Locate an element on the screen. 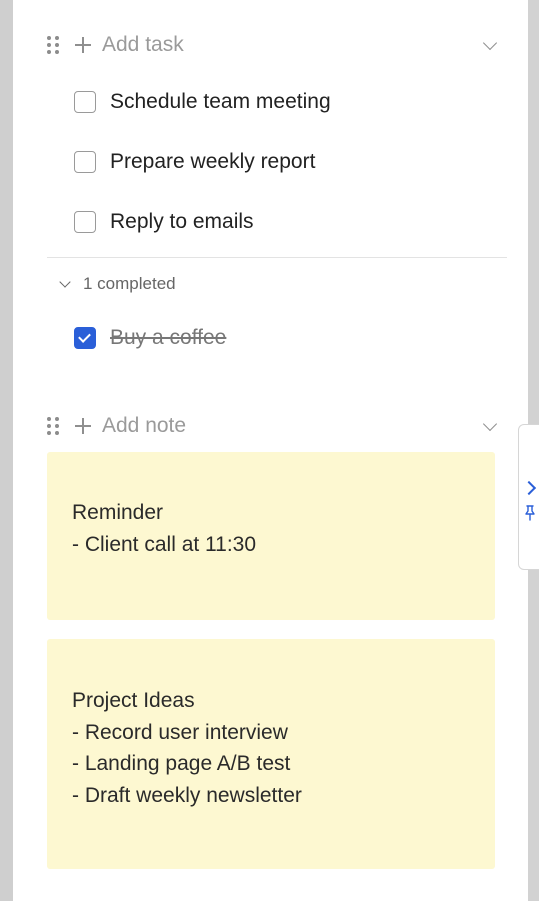  note-title: Project Ideas is located at coordinates (133, 700).